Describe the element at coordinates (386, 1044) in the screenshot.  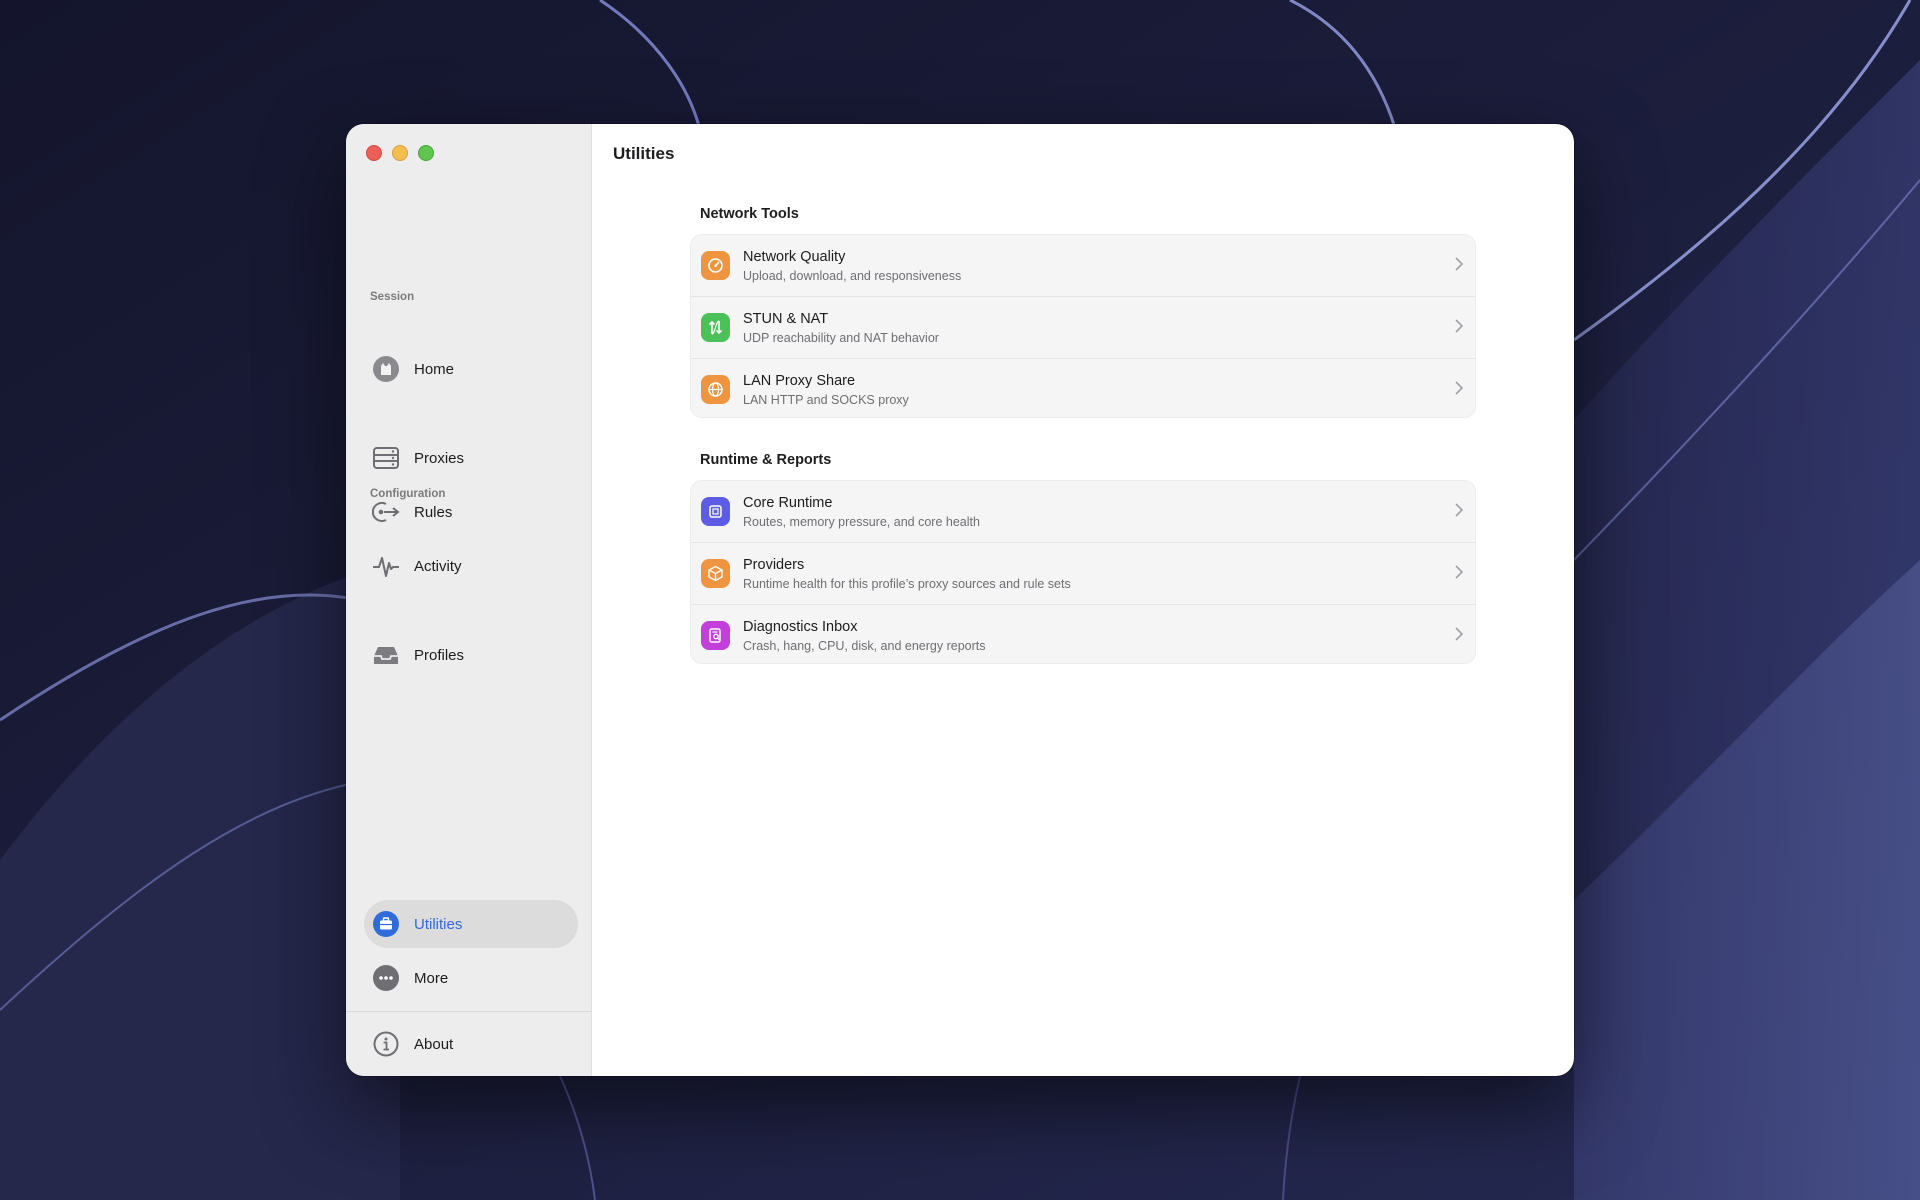
I see `info-circle-icon` at that location.